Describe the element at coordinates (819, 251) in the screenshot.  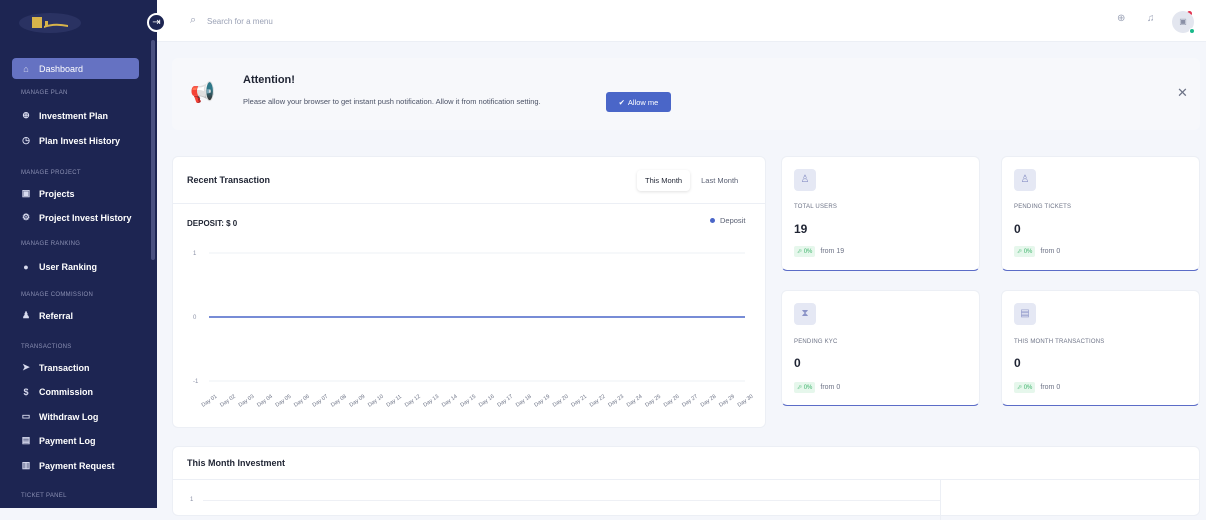
I see `stat-trend: ⬀ 0% from 19` at that location.